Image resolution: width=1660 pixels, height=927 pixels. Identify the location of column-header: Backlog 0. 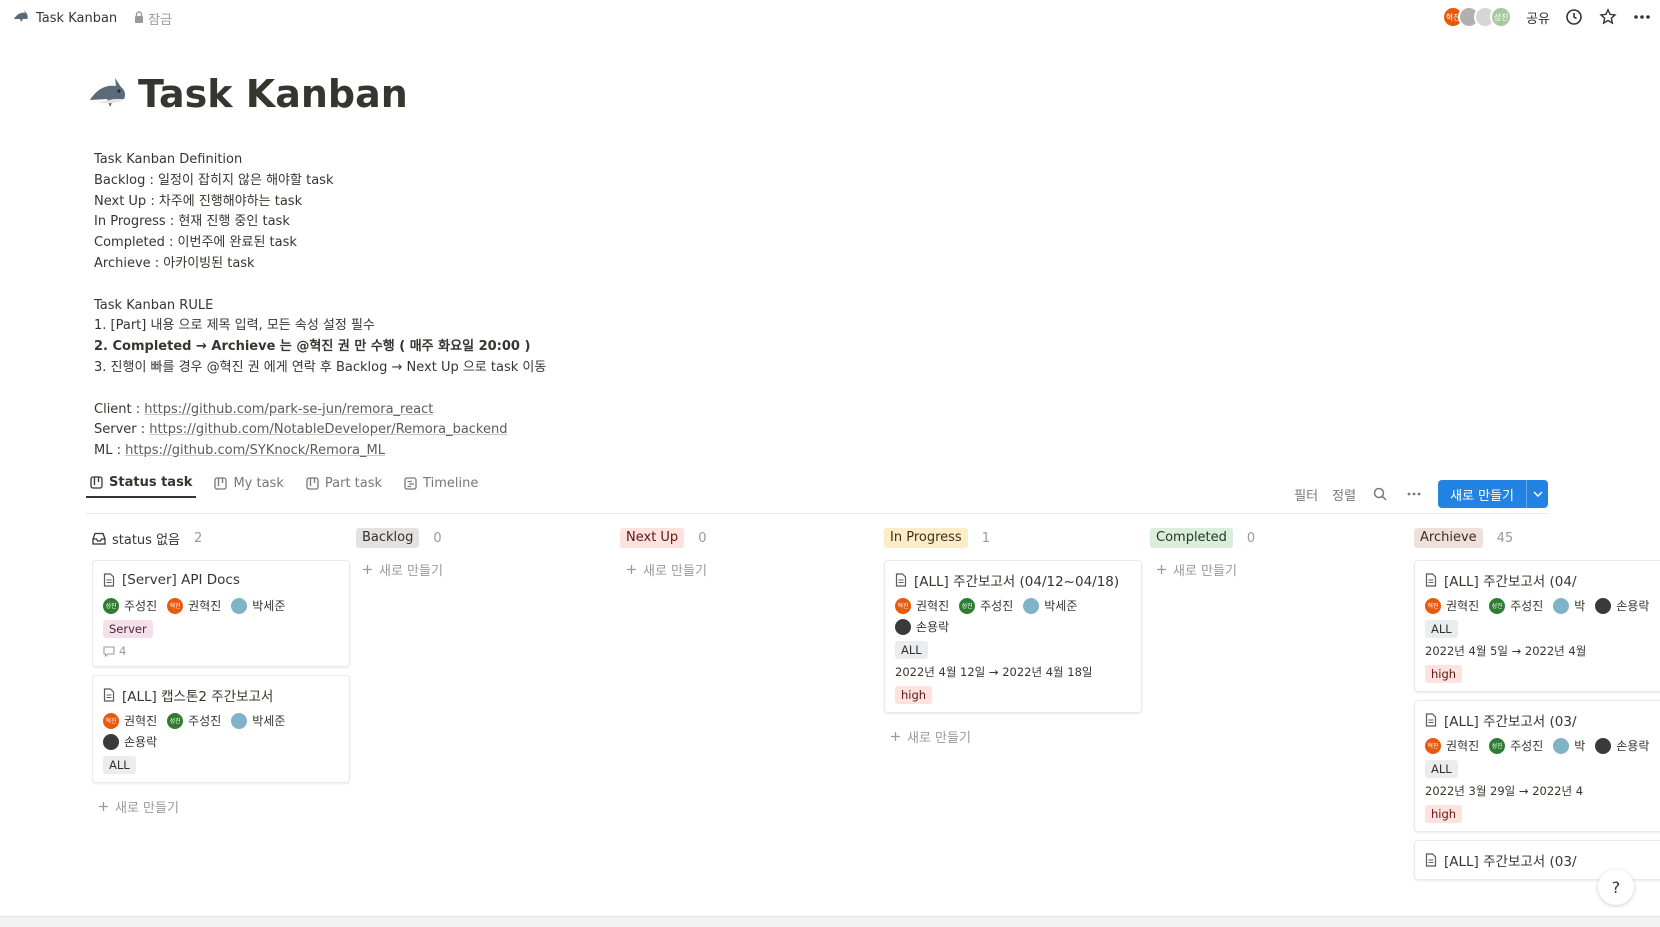
(485, 538).